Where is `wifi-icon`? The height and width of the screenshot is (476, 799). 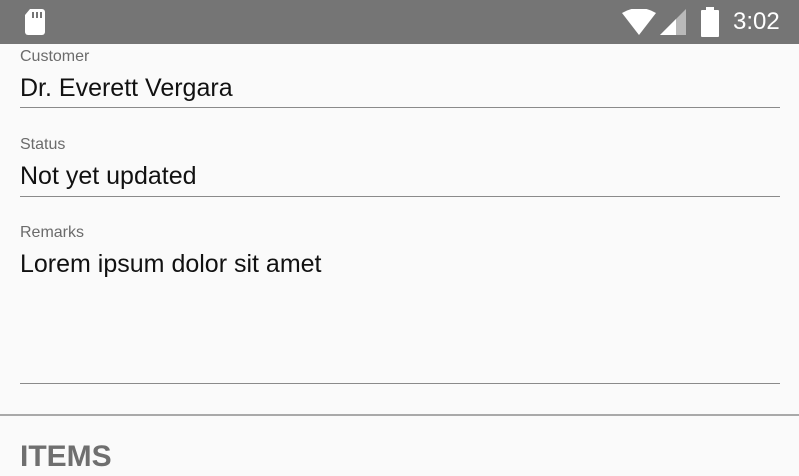 wifi-icon is located at coordinates (639, 22).